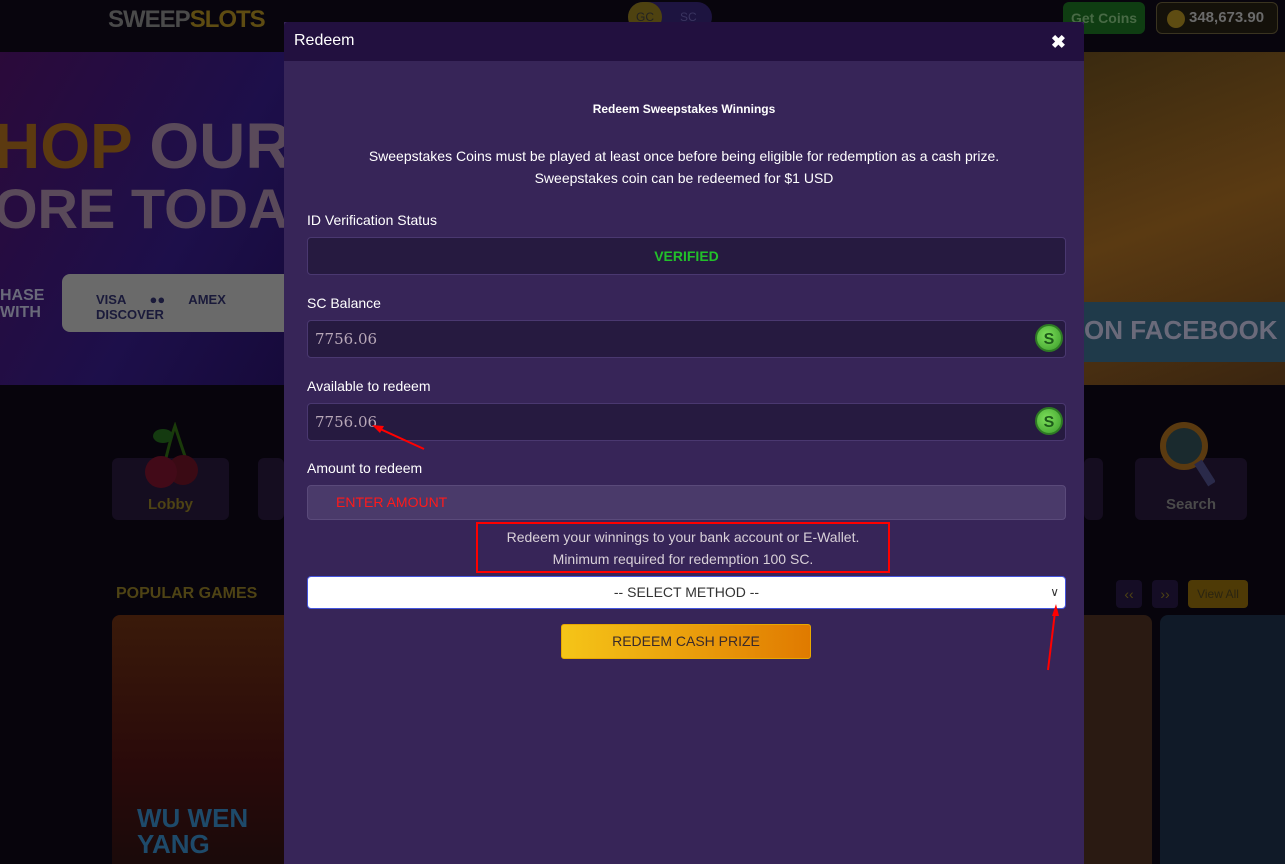 This screenshot has width=1285, height=864. I want to click on chevron-down-icon: ∨, so click(1054, 592).